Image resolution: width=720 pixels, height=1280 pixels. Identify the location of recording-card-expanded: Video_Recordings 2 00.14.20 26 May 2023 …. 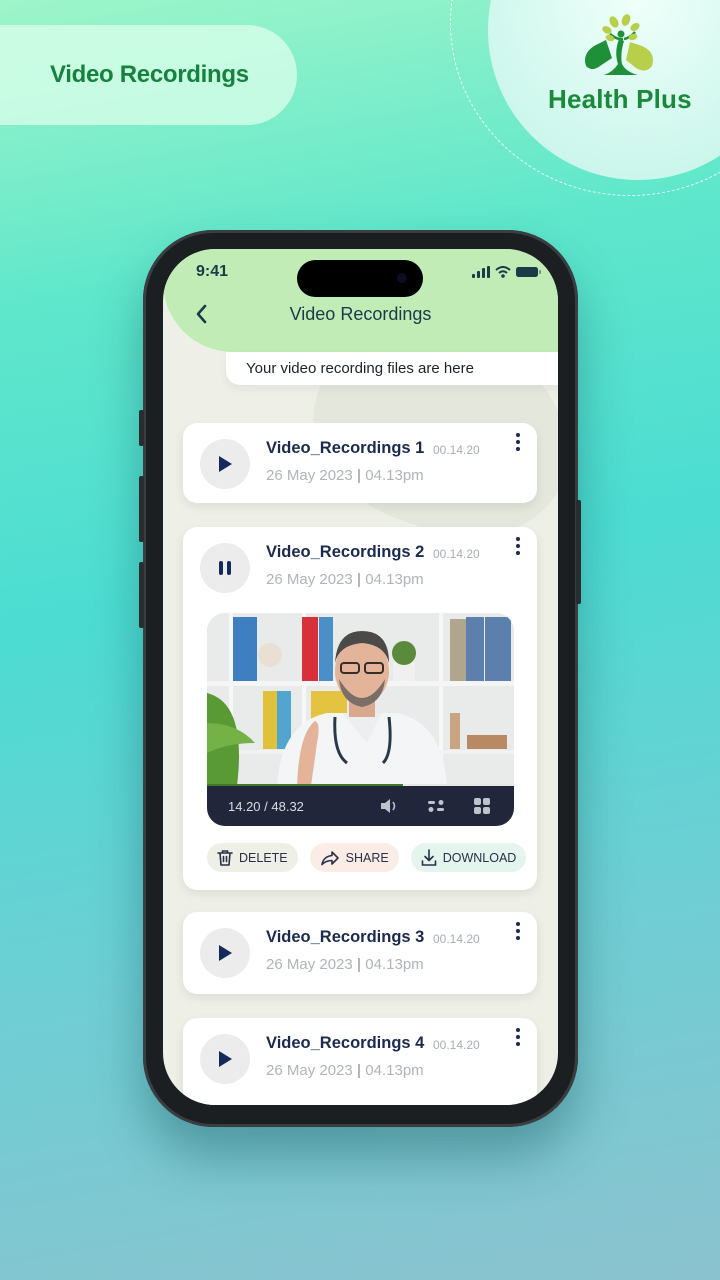
(360, 708).